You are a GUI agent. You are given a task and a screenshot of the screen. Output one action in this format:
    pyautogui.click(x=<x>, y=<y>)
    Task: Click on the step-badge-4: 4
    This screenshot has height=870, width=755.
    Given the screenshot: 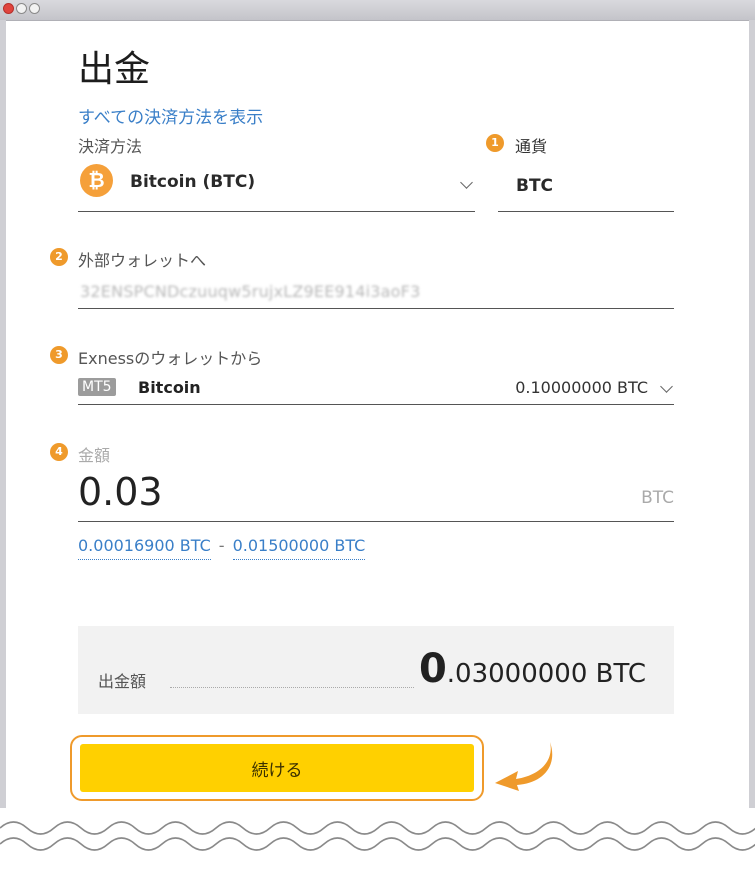 What is the action you would take?
    pyautogui.click(x=59, y=452)
    